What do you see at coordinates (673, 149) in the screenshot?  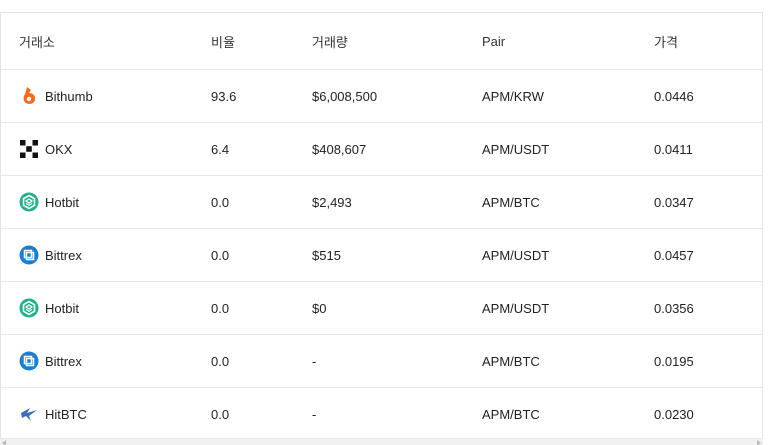 I see `price-cell: 0.0411` at bounding box center [673, 149].